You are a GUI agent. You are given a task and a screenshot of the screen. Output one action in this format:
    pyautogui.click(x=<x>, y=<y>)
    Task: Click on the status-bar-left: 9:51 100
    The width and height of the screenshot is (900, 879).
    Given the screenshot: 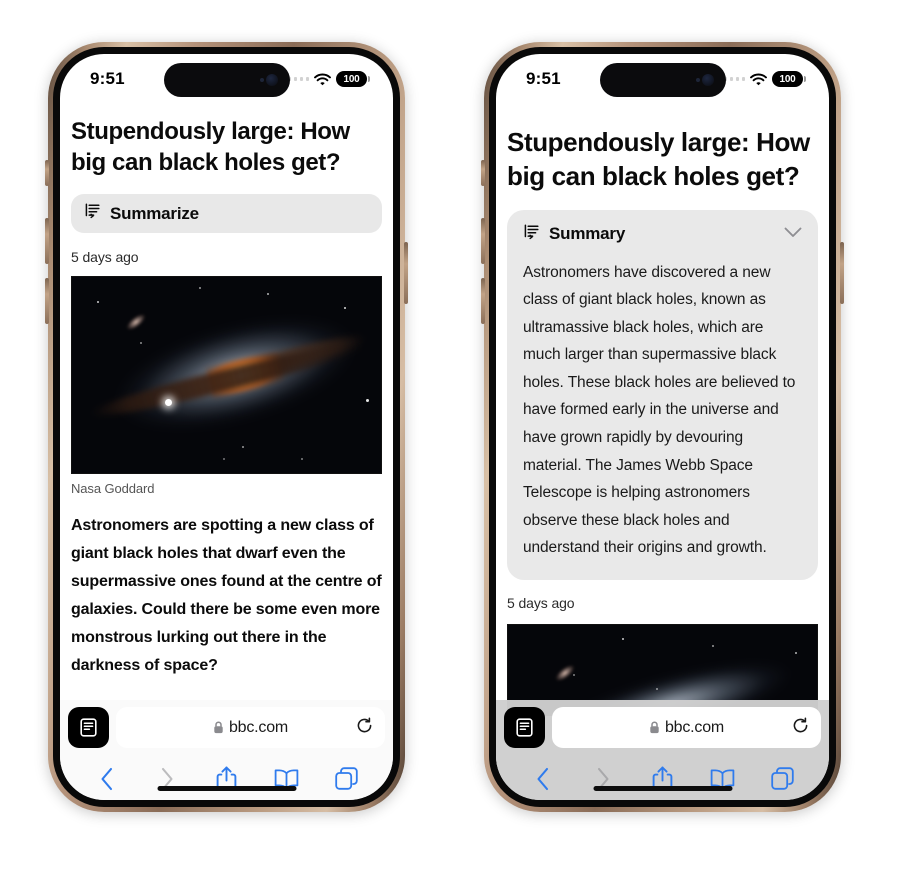 What is the action you would take?
    pyautogui.click(x=226, y=79)
    